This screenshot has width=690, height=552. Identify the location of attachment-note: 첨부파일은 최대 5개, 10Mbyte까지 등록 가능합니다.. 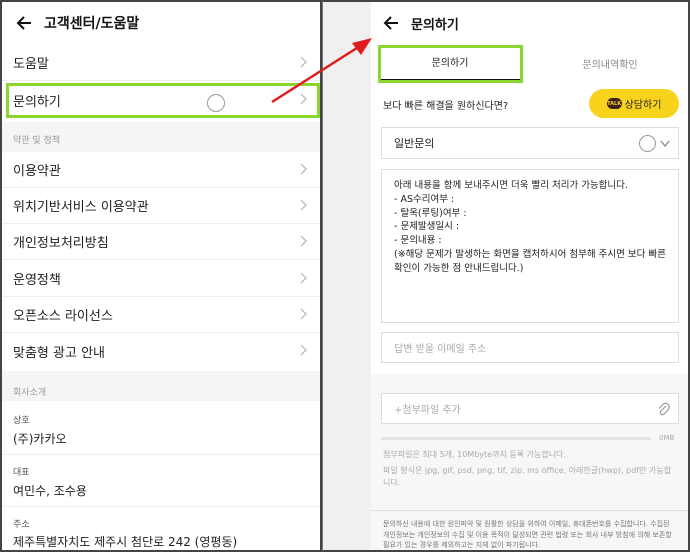
(474, 454).